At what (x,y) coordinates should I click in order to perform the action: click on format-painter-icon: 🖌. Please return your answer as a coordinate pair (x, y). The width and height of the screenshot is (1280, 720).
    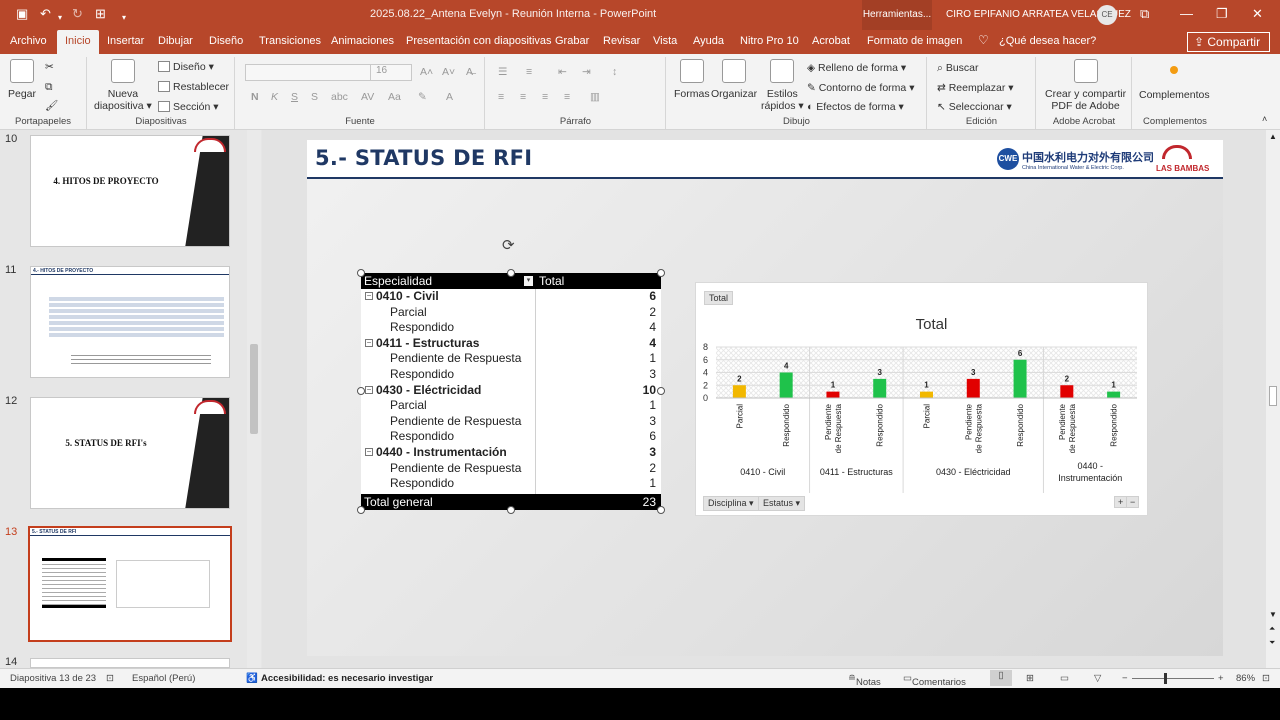
    Looking at the image, I should click on (51, 105).